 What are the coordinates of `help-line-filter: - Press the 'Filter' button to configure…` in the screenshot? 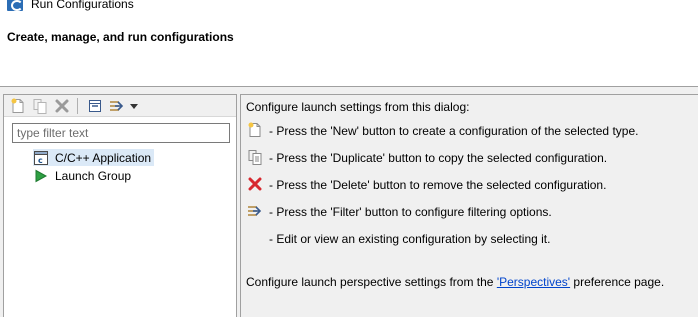 It's located at (410, 212).